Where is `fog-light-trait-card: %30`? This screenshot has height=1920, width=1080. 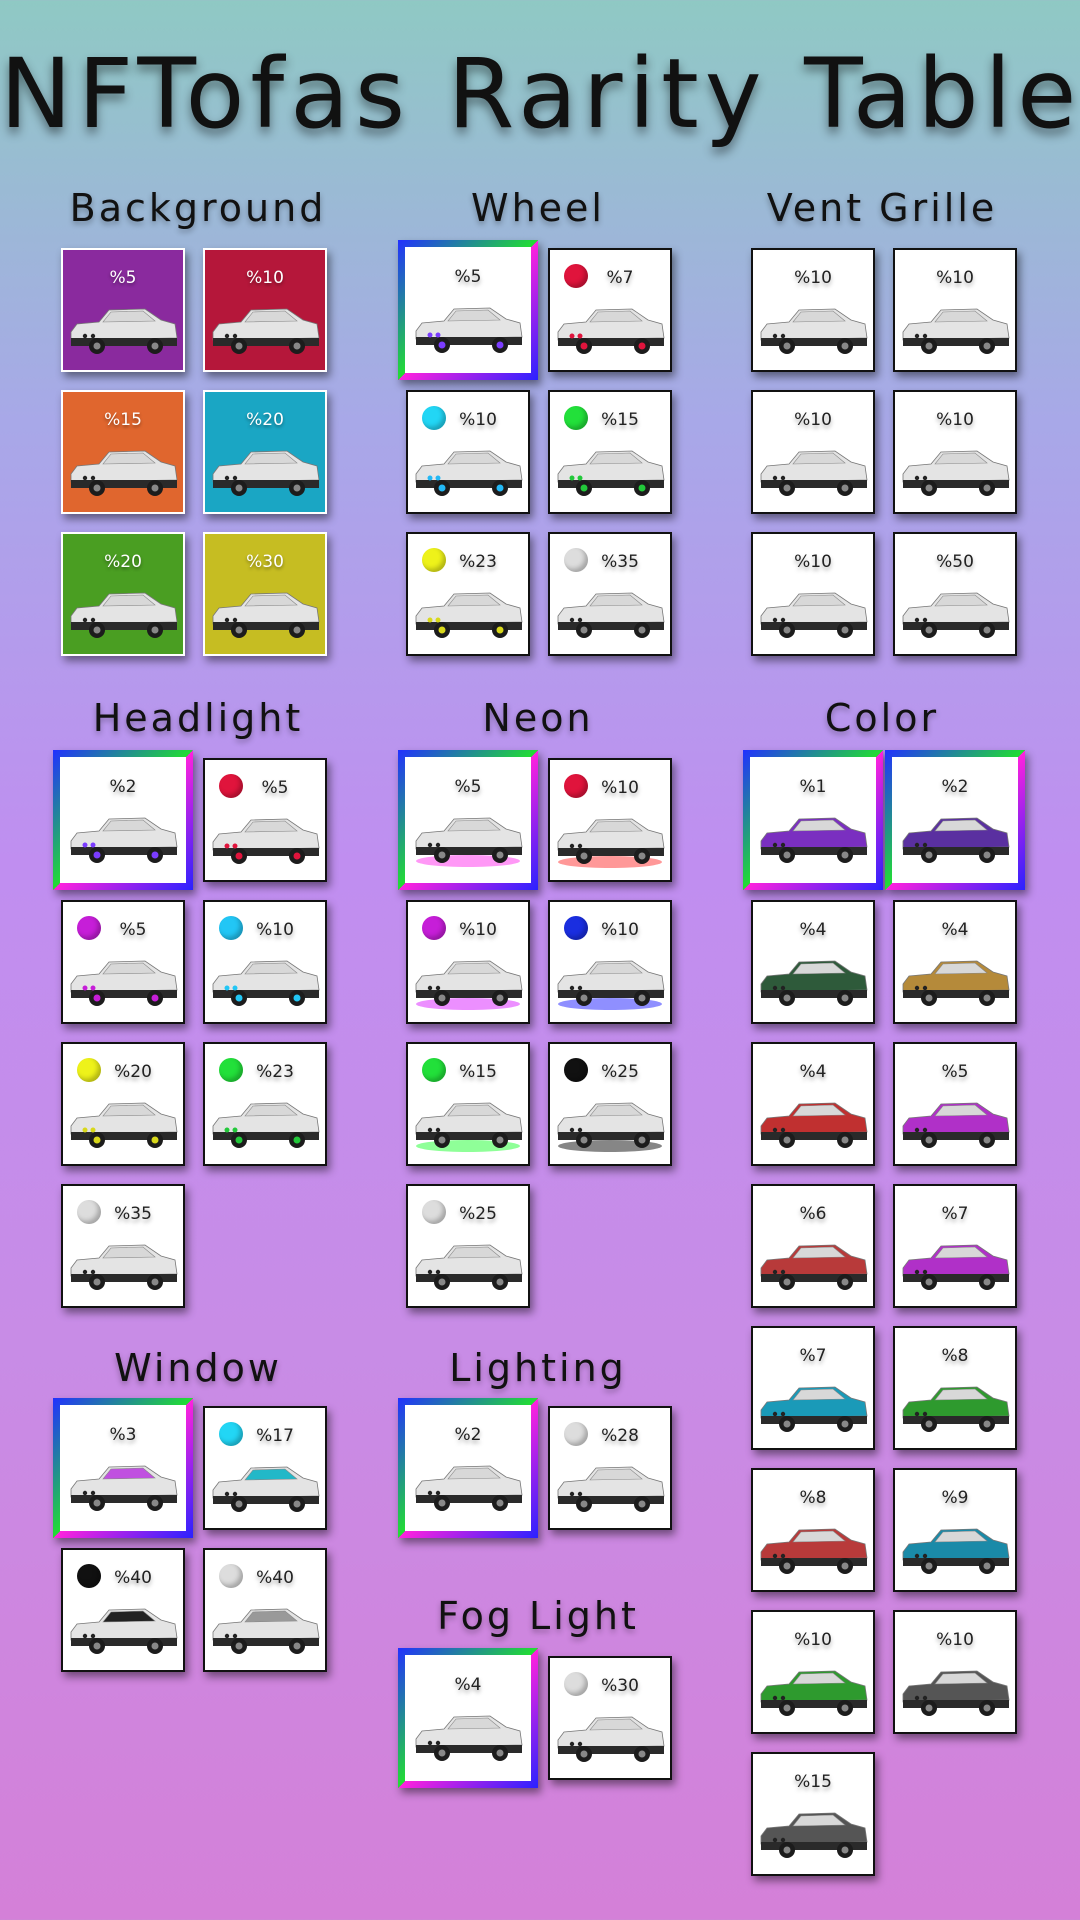 fog-light-trait-card: %30 is located at coordinates (610, 1718).